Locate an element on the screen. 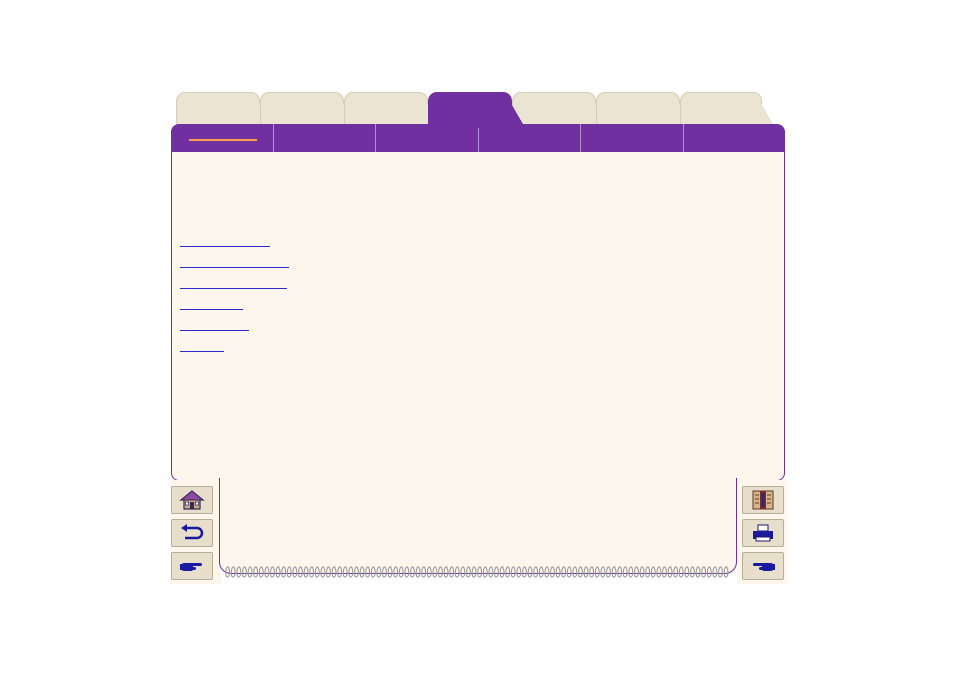 The width and height of the screenshot is (954, 674). contents-button is located at coordinates (763, 500).